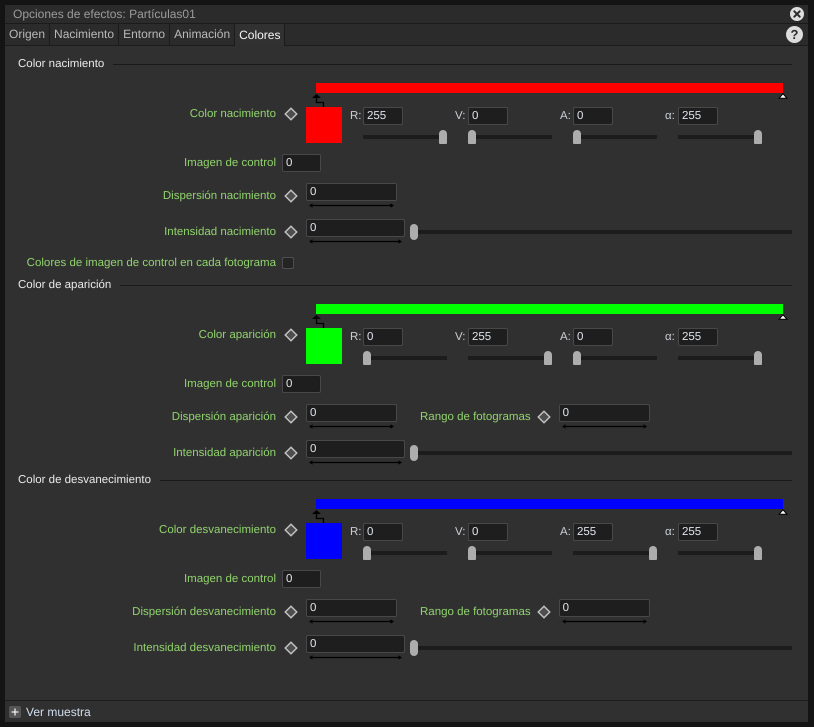 The image size is (814, 727). What do you see at coordinates (219, 195) in the screenshot?
I see `field-label: Dispersión nacimiento` at bounding box center [219, 195].